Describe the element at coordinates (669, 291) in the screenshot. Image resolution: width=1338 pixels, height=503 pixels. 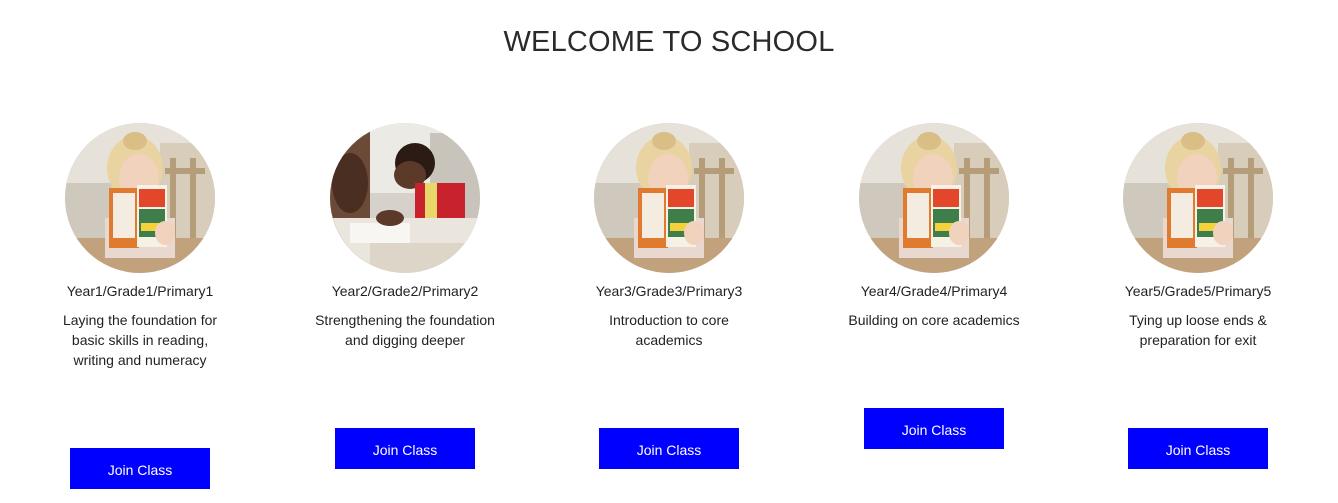
I see `class-title: Year3/Grade3/Primary3` at that location.